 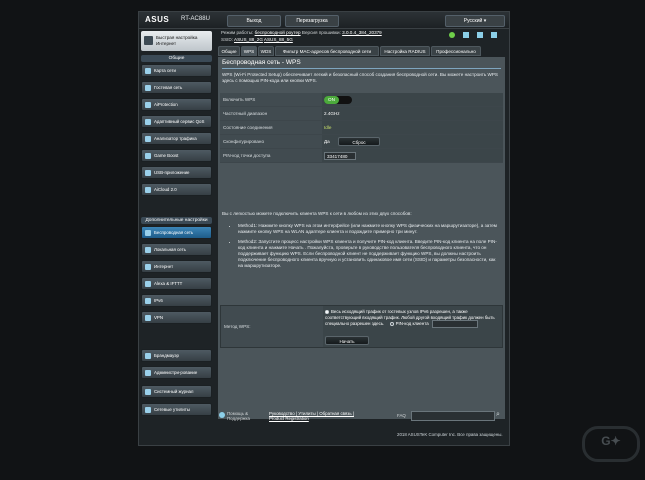 I want to click on firewall-icon, so click(x=148, y=356).